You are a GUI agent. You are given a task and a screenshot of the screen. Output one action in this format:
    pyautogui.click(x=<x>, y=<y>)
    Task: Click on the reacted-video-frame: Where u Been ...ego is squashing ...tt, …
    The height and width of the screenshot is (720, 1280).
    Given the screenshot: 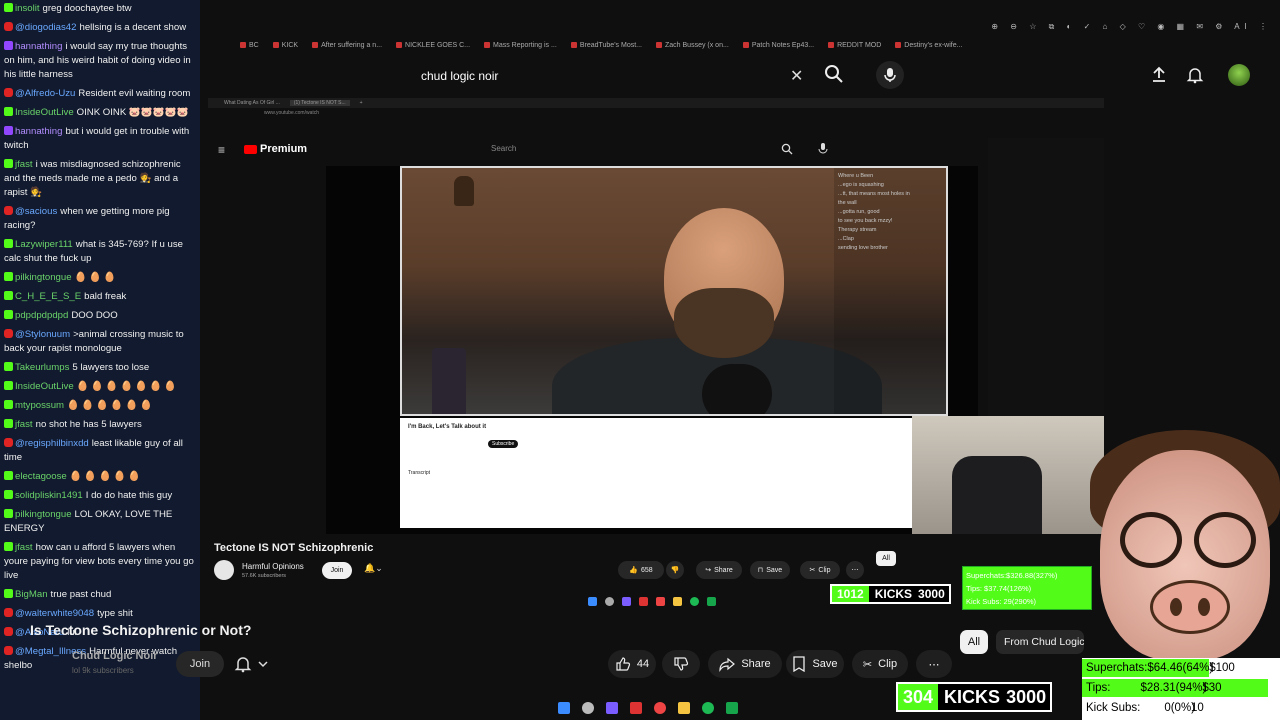 What is the action you would take?
    pyautogui.click(x=674, y=291)
    